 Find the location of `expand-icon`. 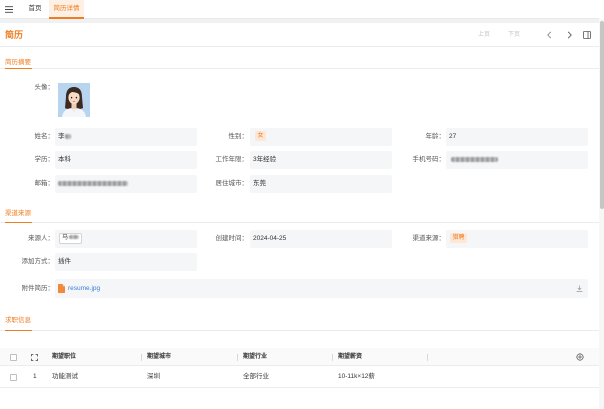

expand-icon is located at coordinates (34, 357).